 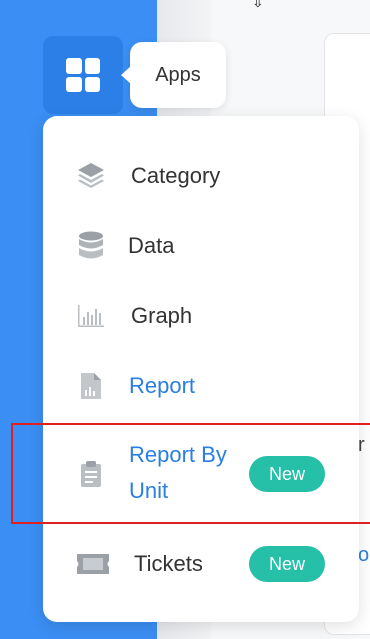 I want to click on background-text-fragment: r, so click(x=361, y=445).